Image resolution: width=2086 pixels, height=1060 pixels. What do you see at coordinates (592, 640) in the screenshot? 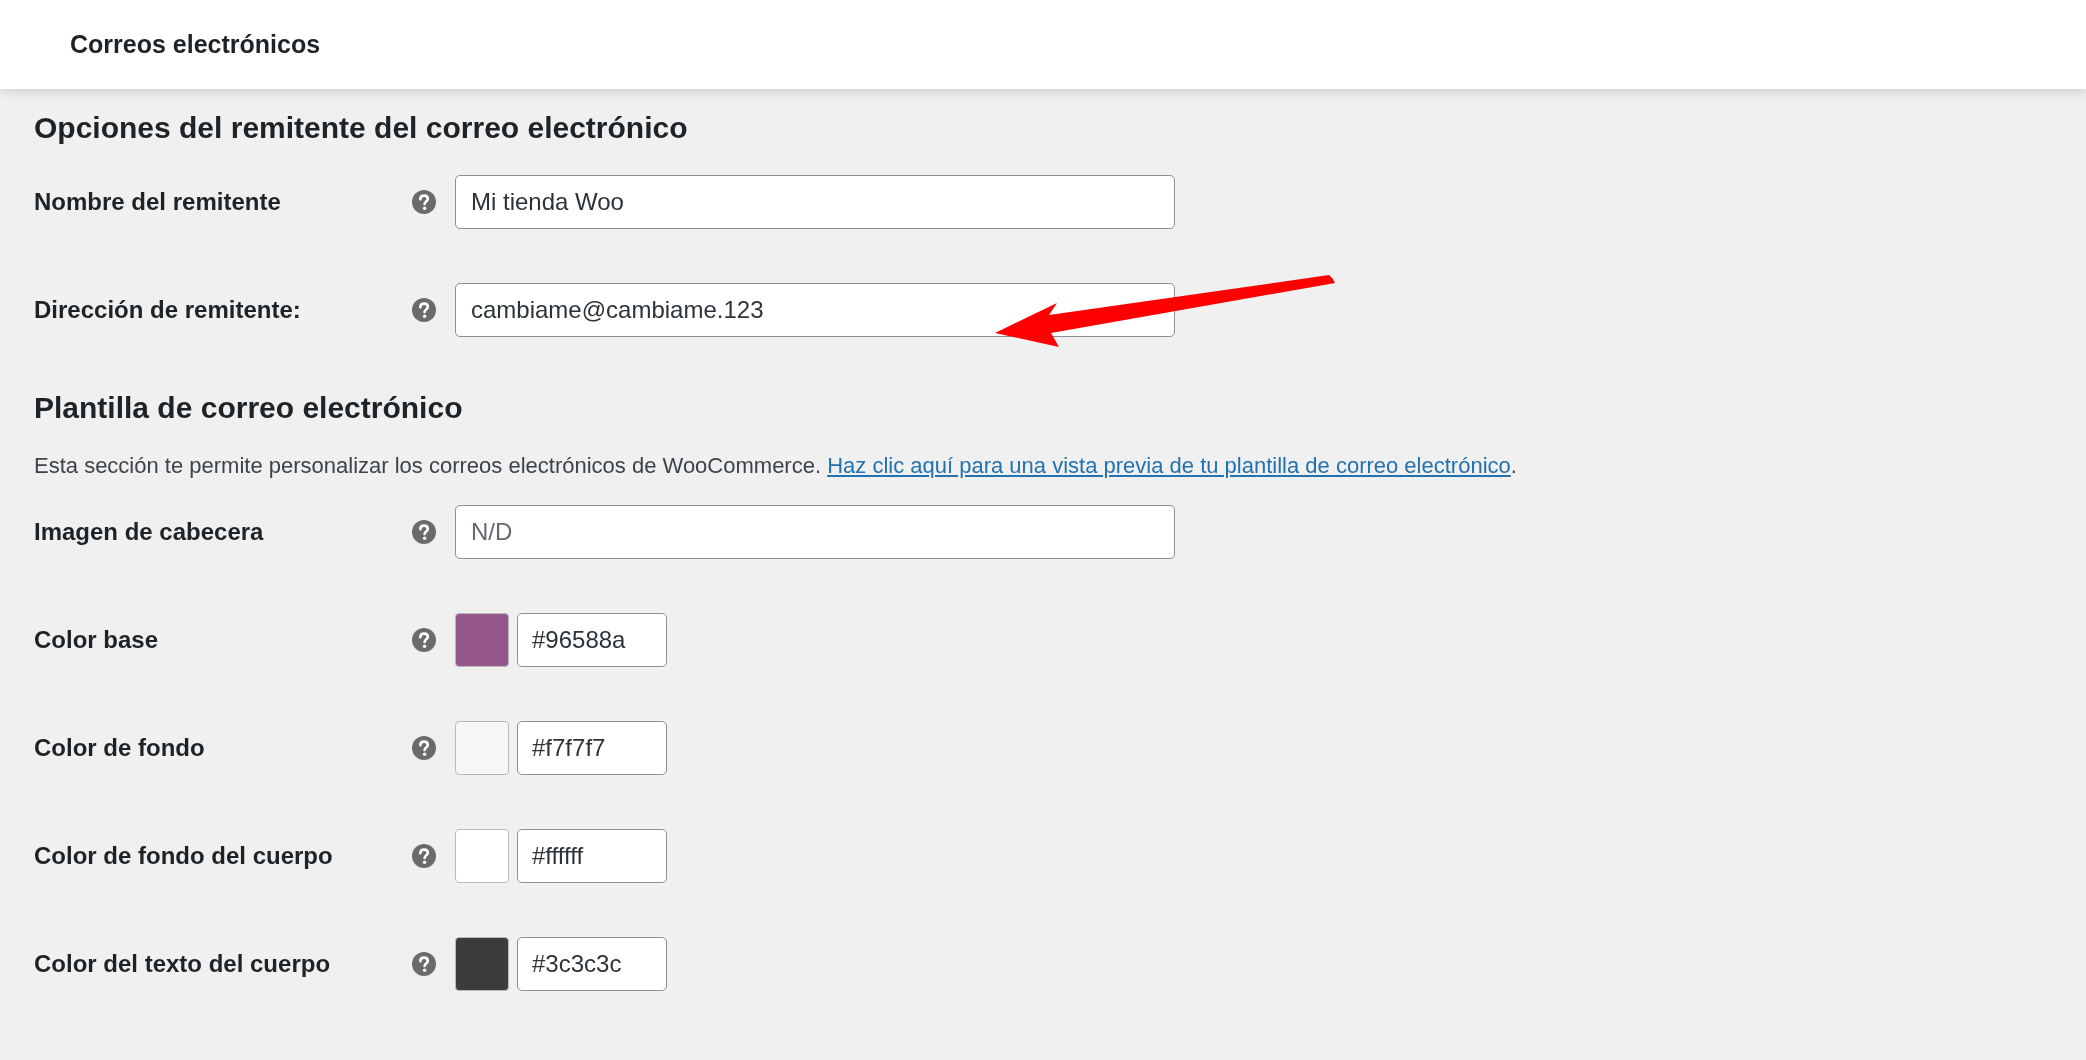
I see `color-hex-field: #96588a` at bounding box center [592, 640].